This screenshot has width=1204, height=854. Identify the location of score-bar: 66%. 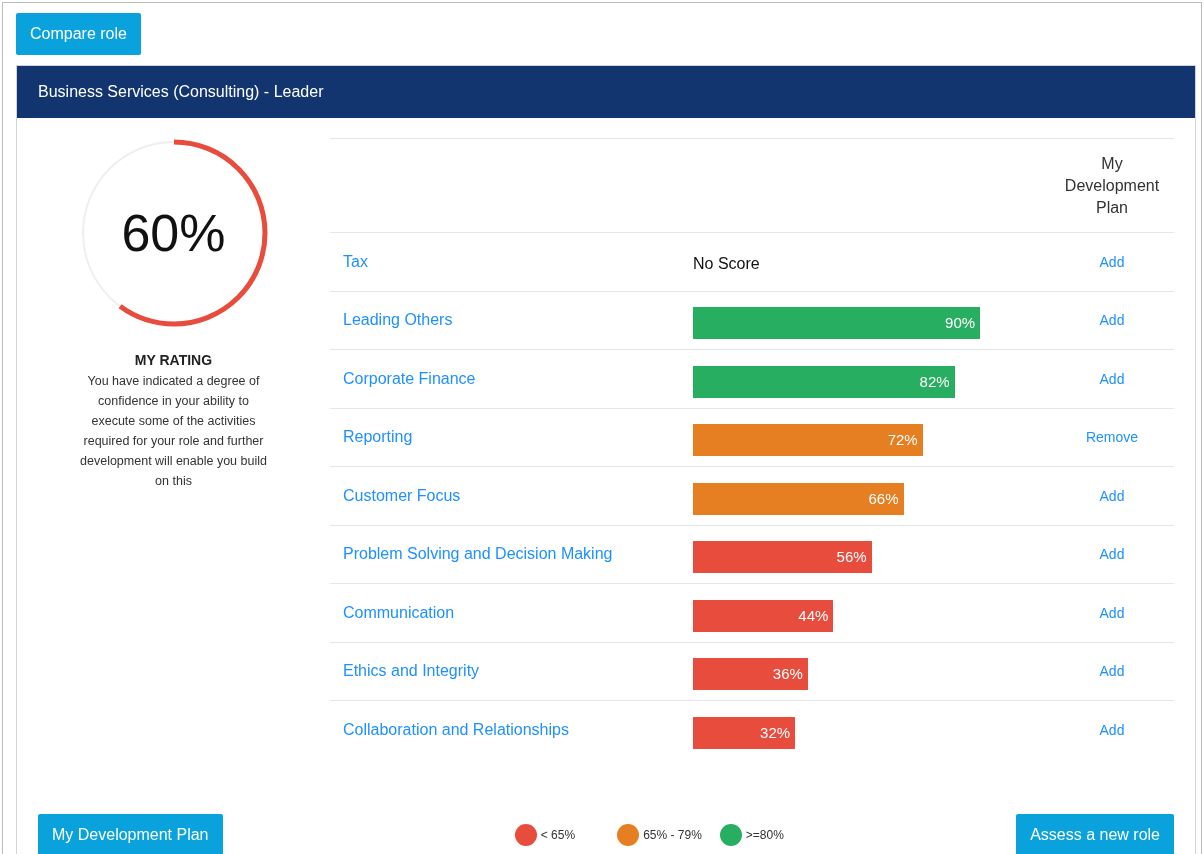
(798, 498).